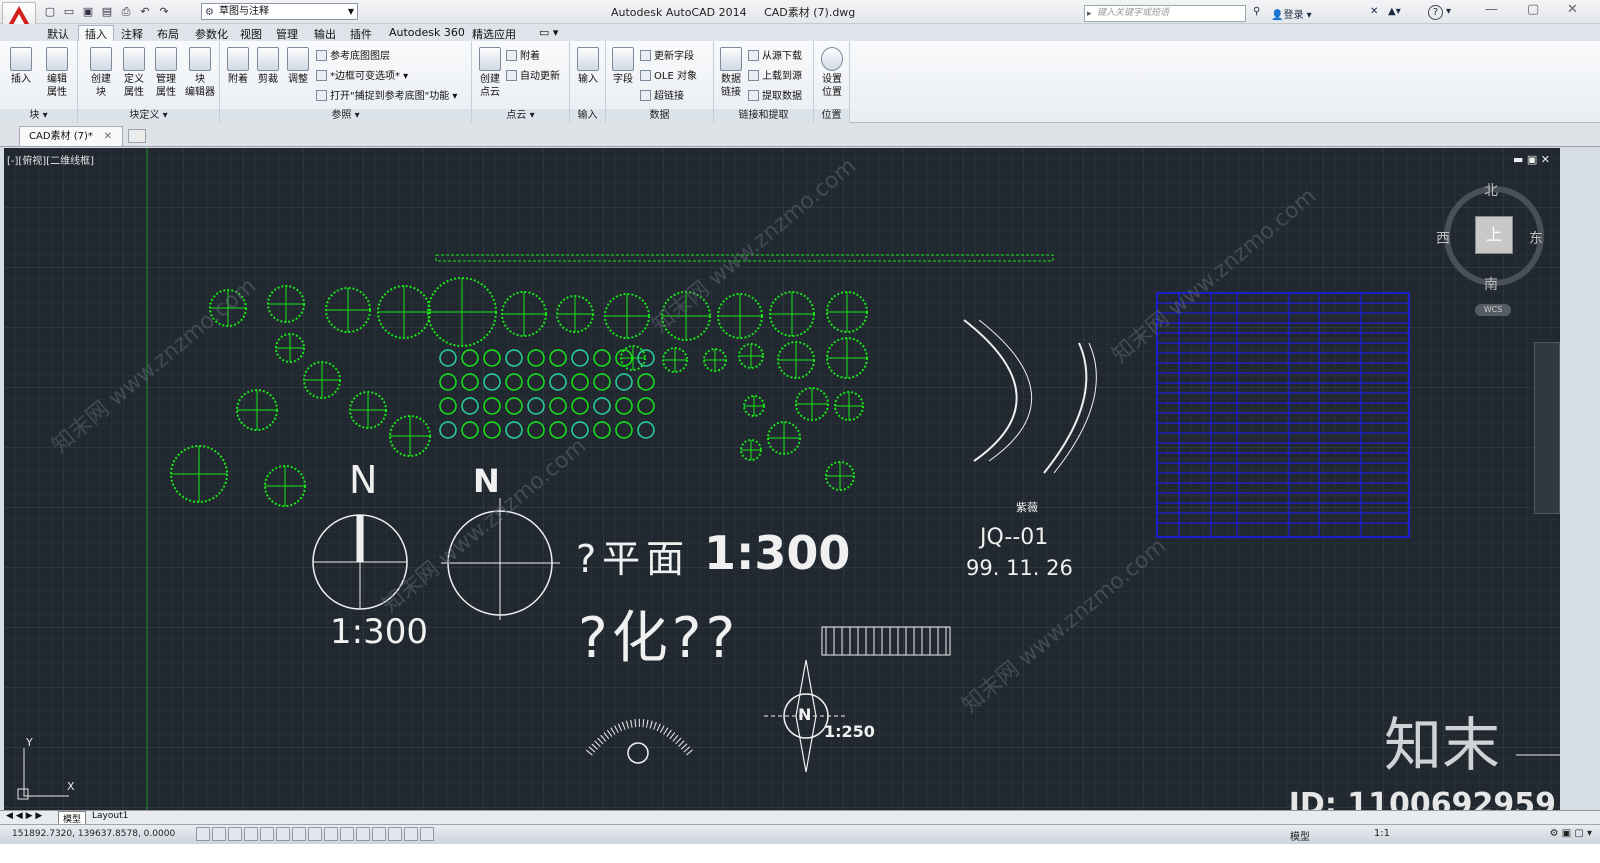  What do you see at coordinates (1491, 190) in the screenshot?
I see `viewcube-north: 北` at bounding box center [1491, 190].